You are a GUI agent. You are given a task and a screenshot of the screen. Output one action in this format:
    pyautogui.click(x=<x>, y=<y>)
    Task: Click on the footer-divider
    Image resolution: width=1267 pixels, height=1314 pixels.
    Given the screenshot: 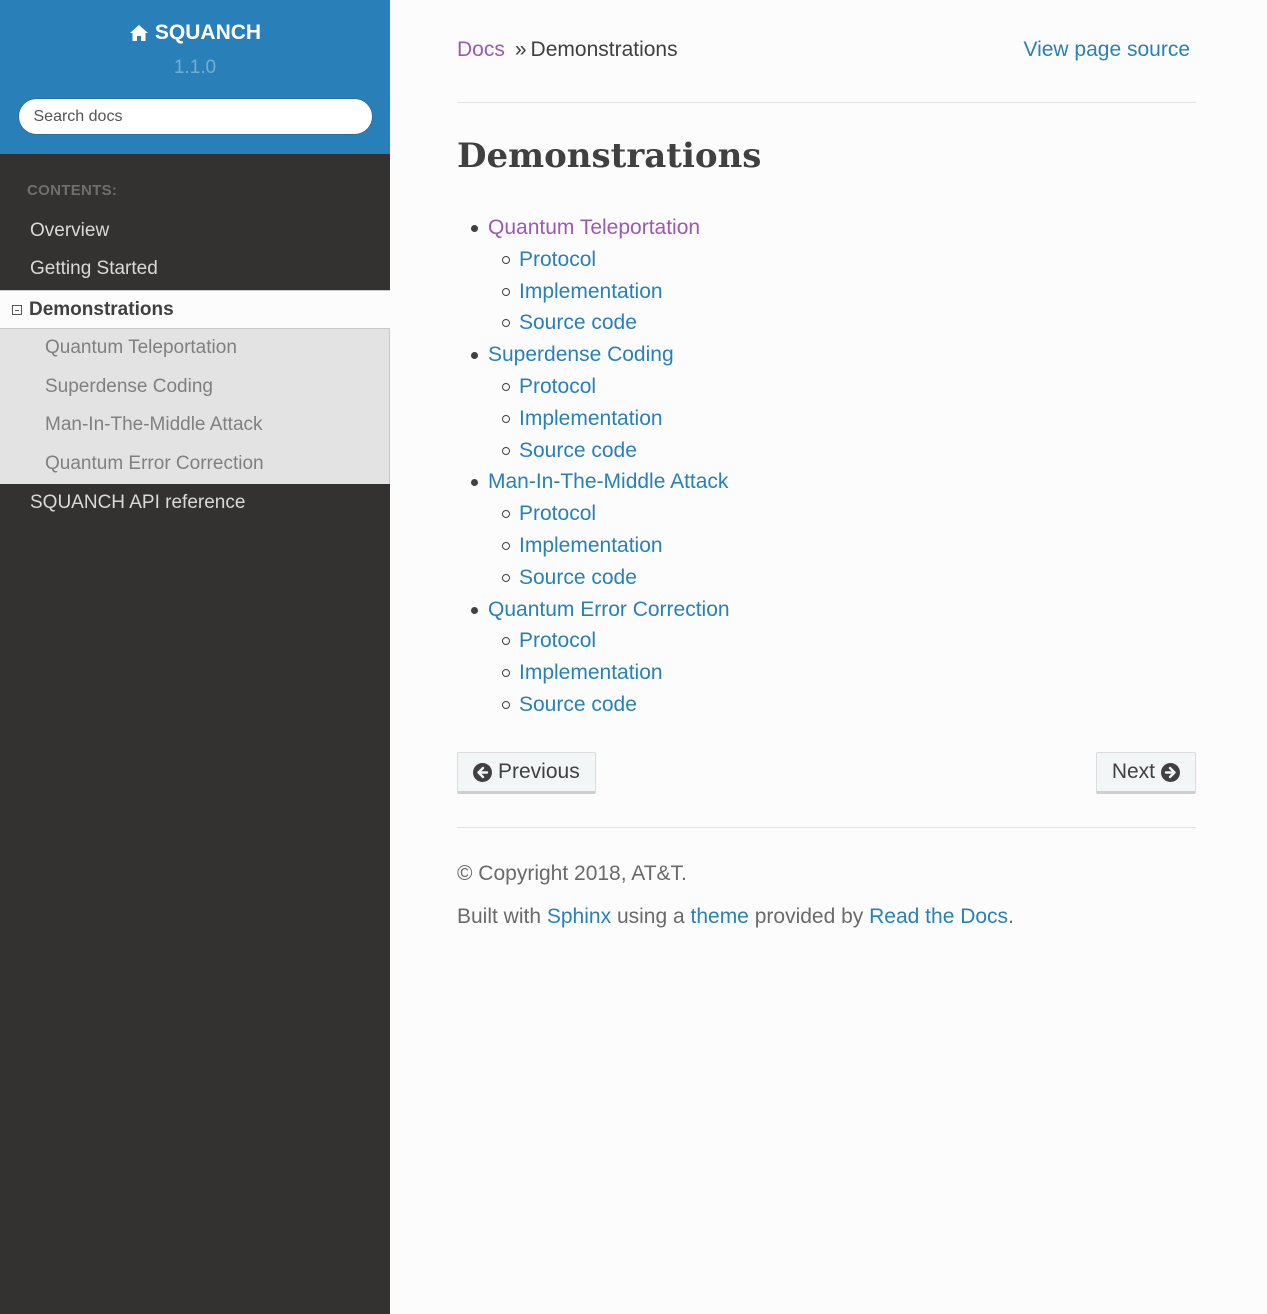 What is the action you would take?
    pyautogui.click(x=826, y=827)
    